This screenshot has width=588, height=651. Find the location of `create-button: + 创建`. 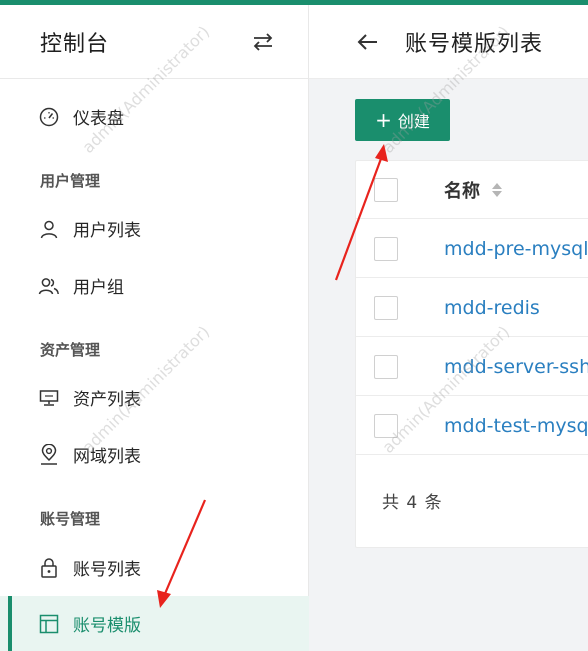

create-button: + 创建 is located at coordinates (402, 120).